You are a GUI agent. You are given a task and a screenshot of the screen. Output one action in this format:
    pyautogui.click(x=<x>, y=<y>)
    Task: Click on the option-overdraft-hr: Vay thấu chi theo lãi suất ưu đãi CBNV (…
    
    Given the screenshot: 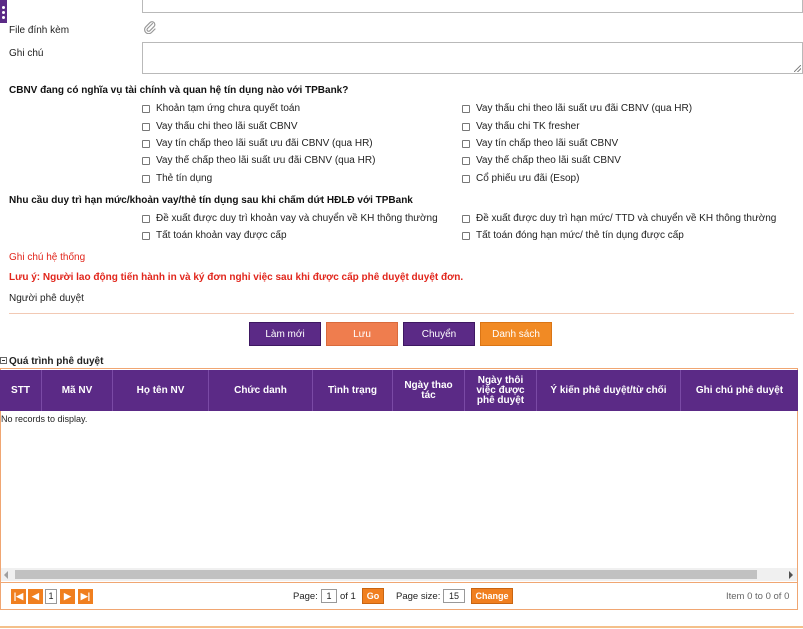 What is the action you would take?
    pyautogui.click(x=577, y=108)
    